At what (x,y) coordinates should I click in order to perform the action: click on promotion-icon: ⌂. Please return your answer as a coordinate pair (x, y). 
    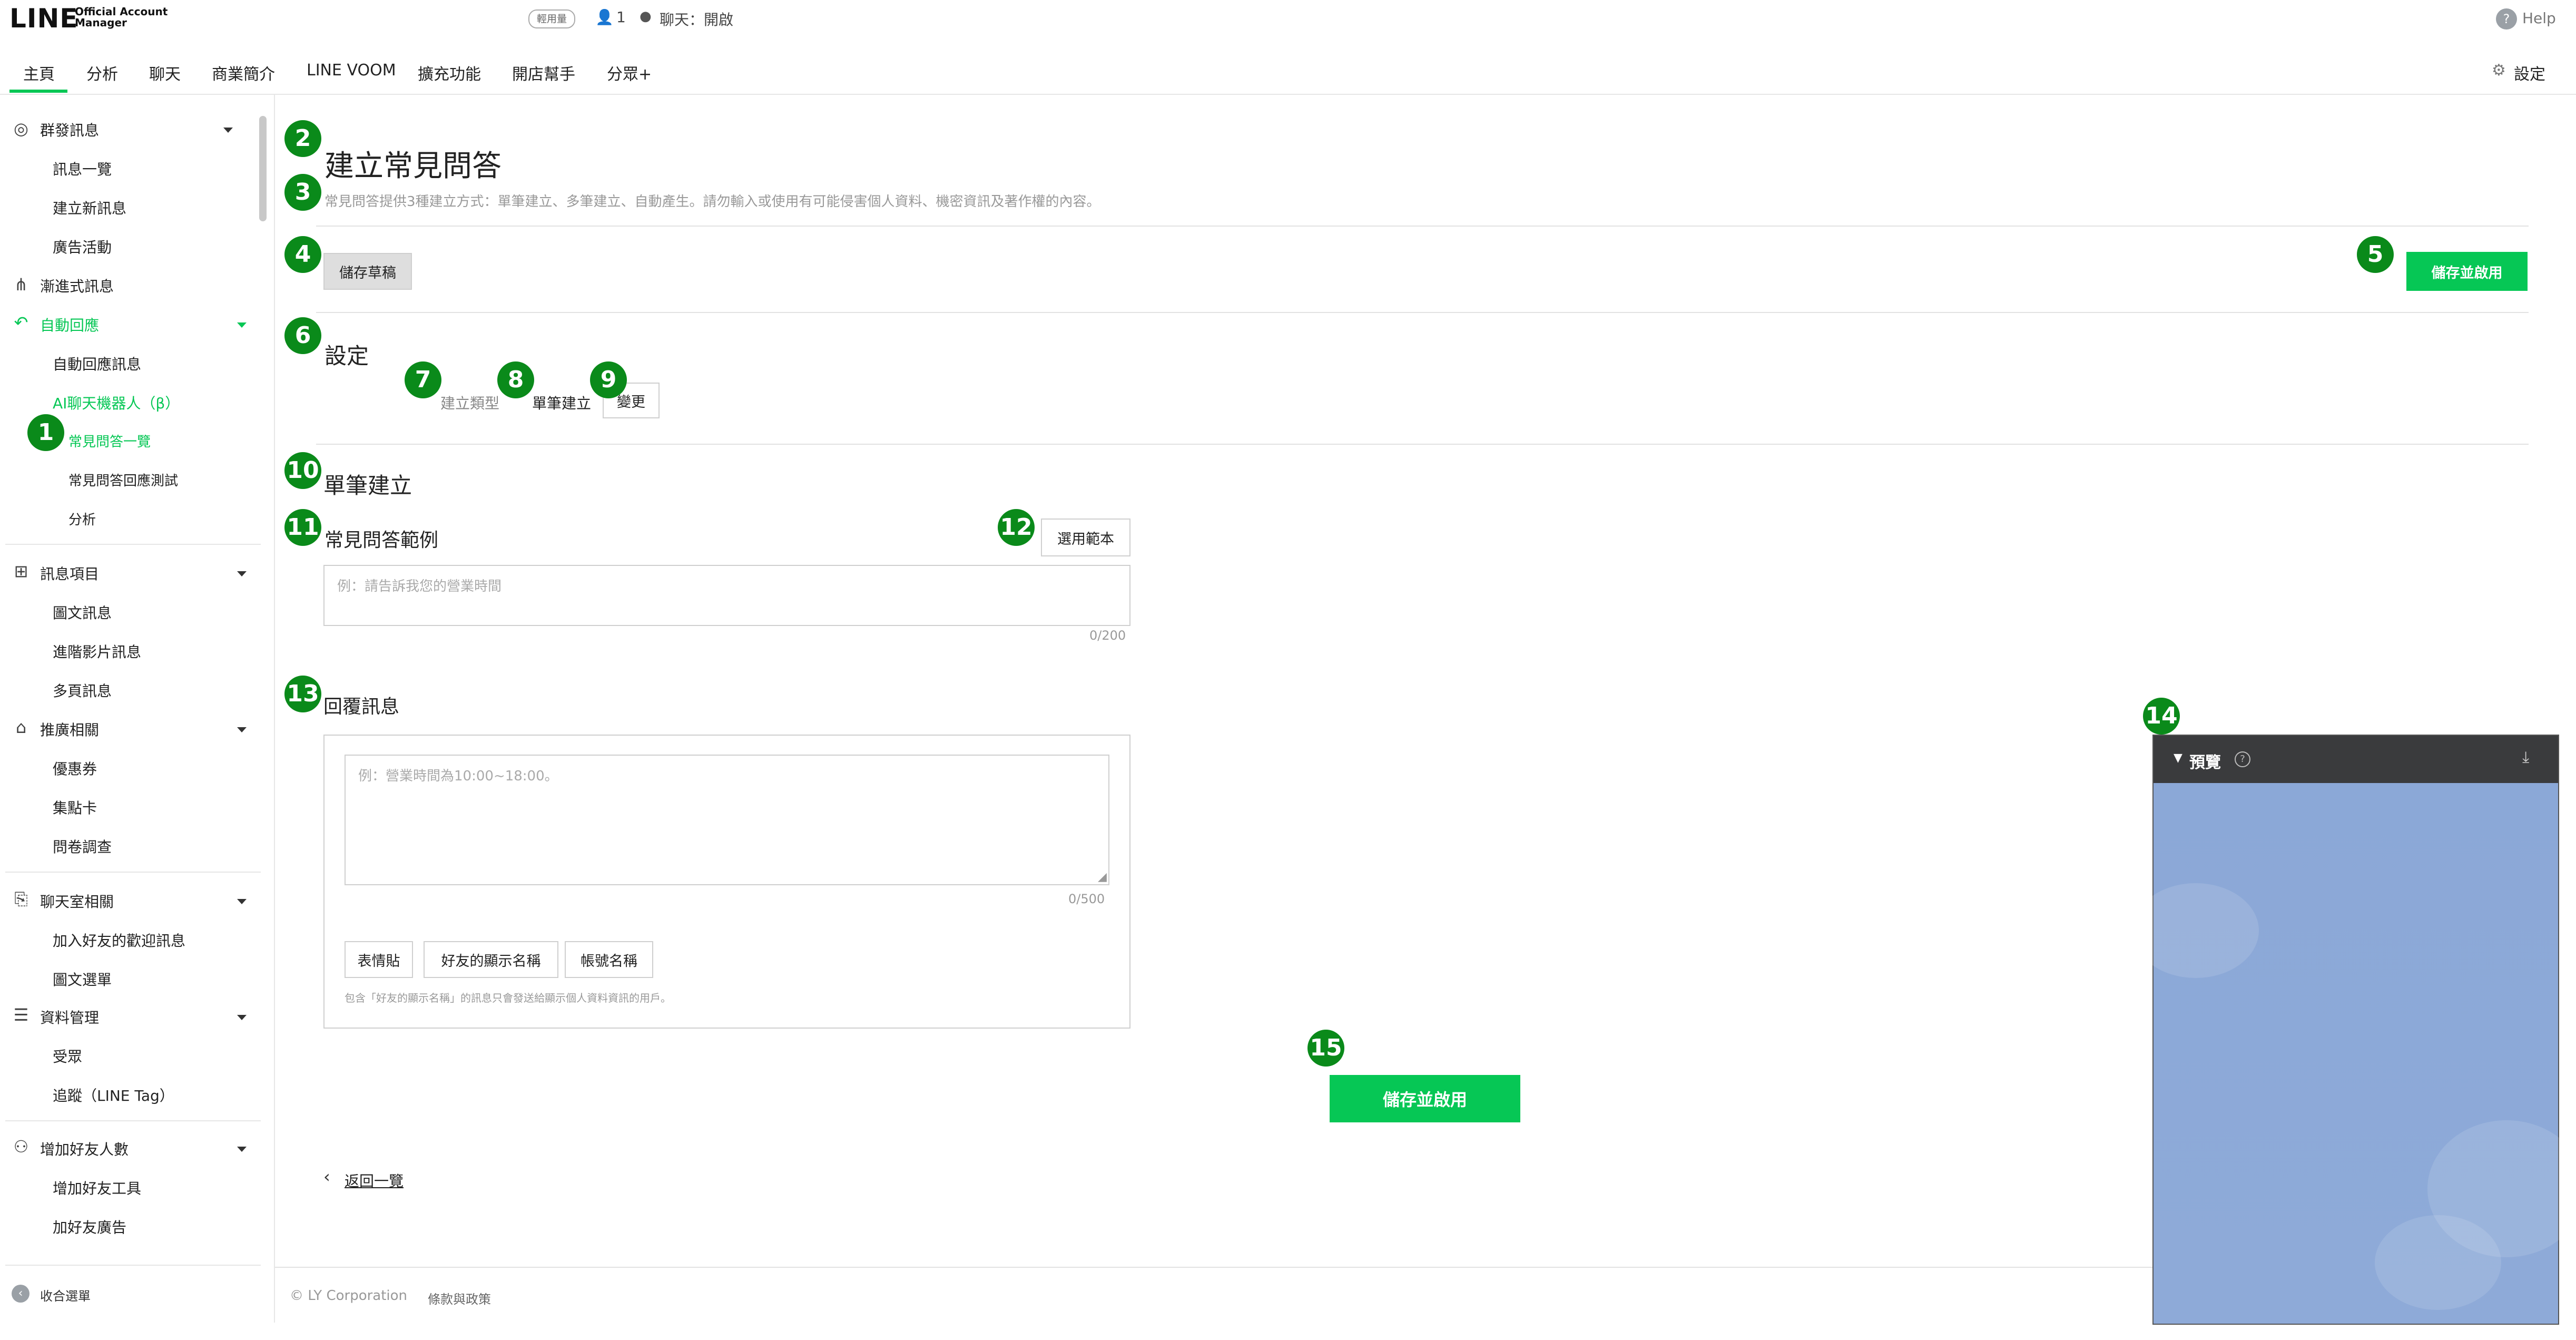
    Looking at the image, I should click on (21, 727).